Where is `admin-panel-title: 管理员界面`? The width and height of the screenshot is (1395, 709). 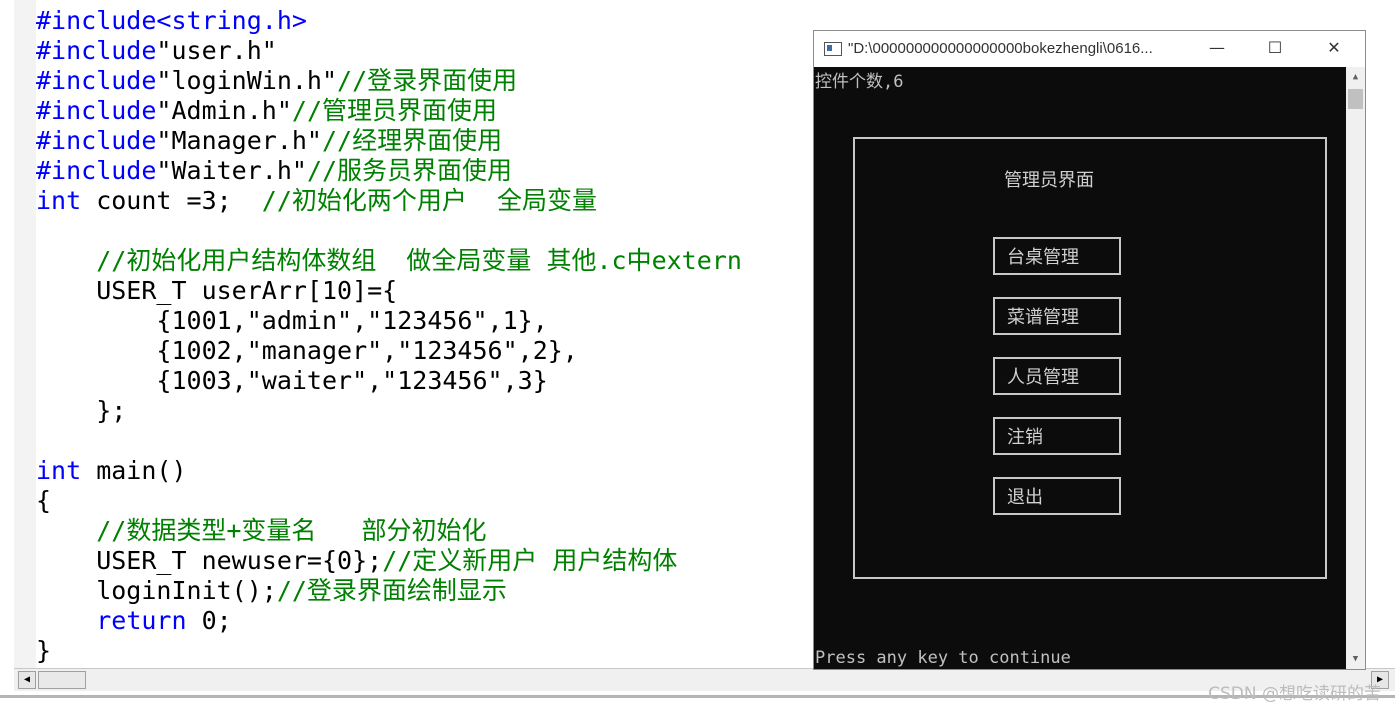 admin-panel-title: 管理员界面 is located at coordinates (1049, 180).